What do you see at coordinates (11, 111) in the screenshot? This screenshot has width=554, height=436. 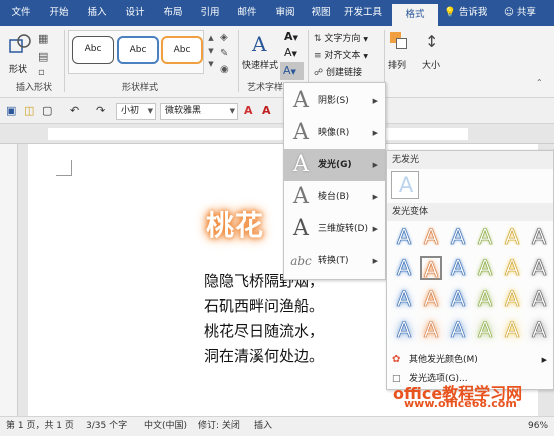 I see `save-icon: ▣` at bounding box center [11, 111].